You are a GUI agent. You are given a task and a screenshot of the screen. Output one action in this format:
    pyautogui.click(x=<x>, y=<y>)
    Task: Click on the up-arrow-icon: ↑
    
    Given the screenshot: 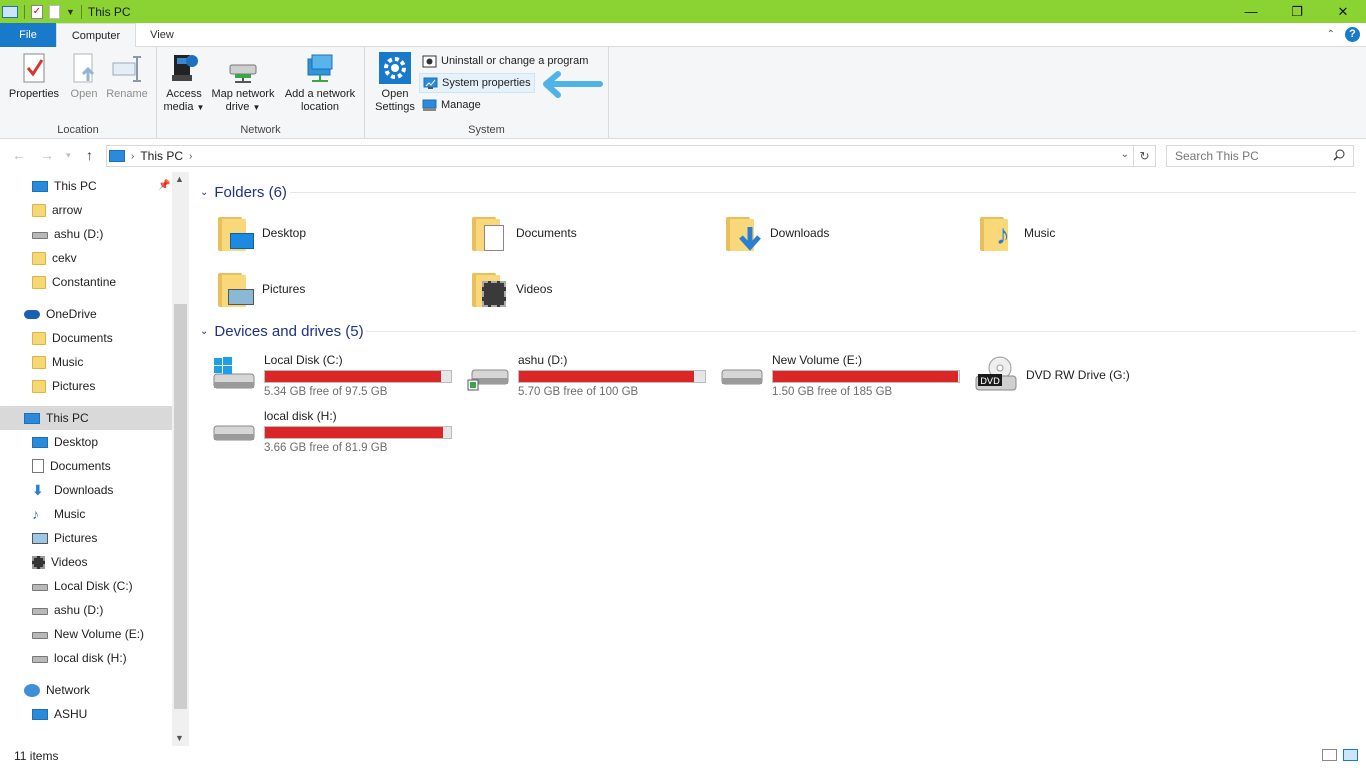 What is the action you would take?
    pyautogui.click(x=89, y=155)
    